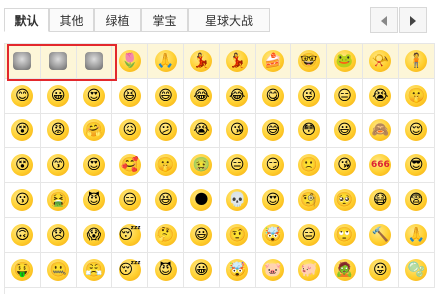  What do you see at coordinates (416, 131) in the screenshot?
I see `emoji-cell: 😌` at bounding box center [416, 131].